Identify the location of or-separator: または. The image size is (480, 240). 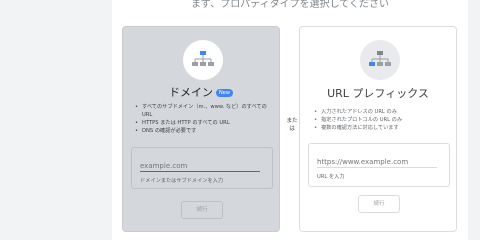
(292, 125).